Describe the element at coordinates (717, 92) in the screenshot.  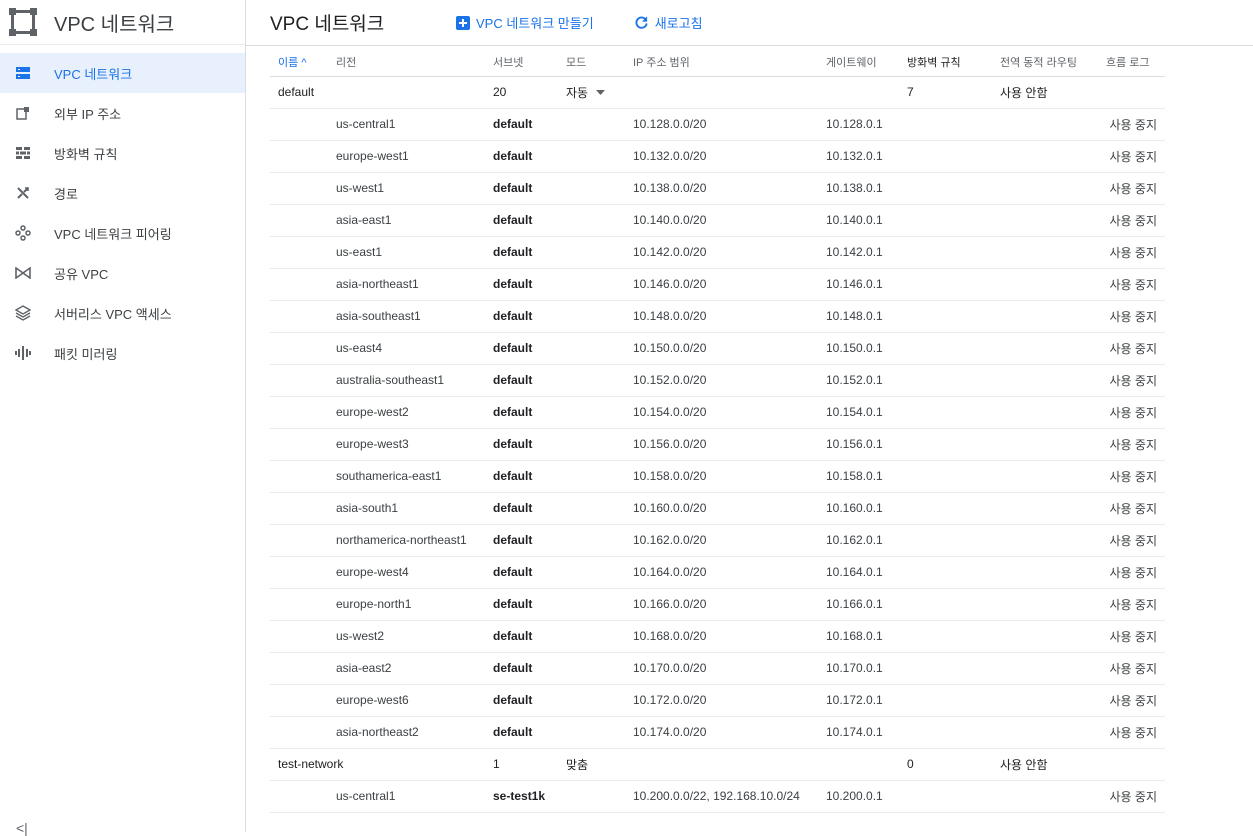
I see `network-row: default 20 자동 7 사용 안함` at that location.